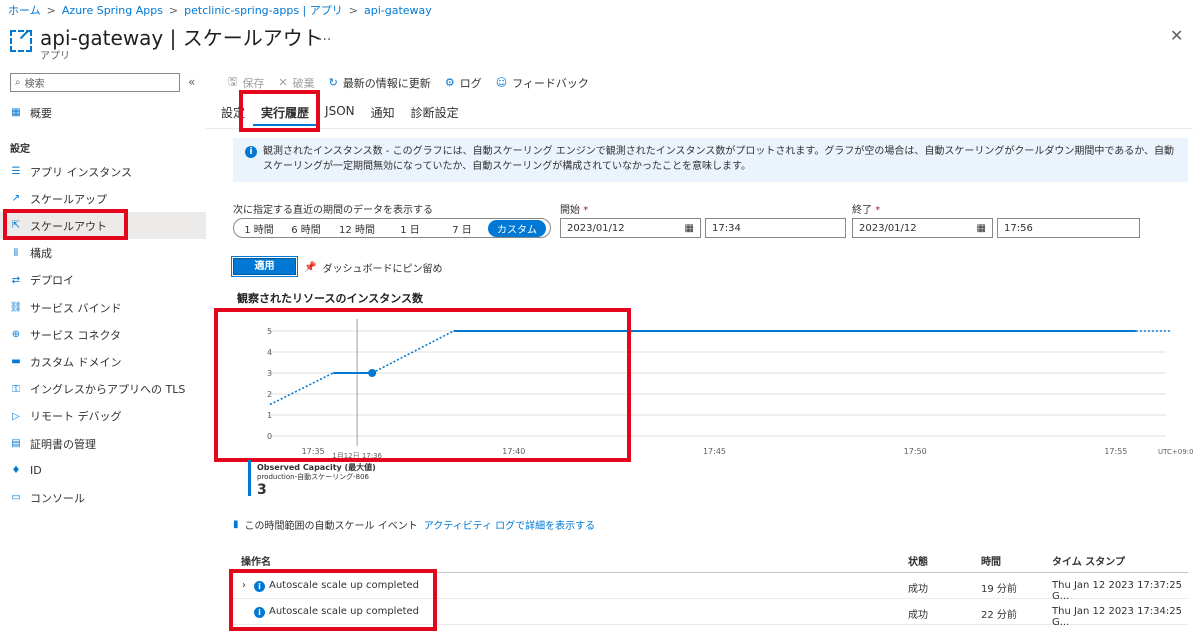 This screenshot has height=635, width=1193. What do you see at coordinates (76, 417) in the screenshot?
I see `sidebar-item-label: リモート デバッグ` at bounding box center [76, 417].